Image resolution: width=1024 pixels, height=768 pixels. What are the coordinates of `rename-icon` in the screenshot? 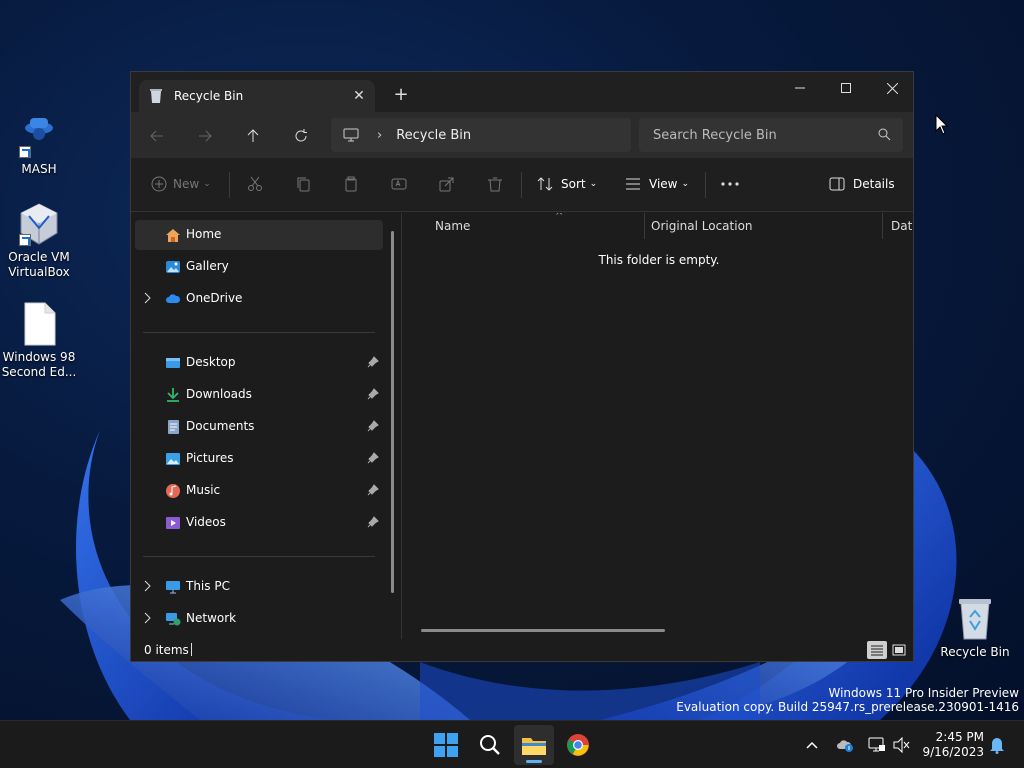 It's located at (399, 184).